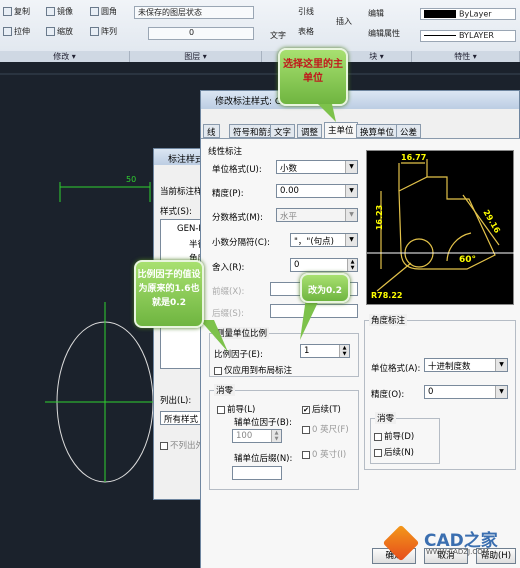 The width and height of the screenshot is (520, 568). I want to click on linetype-swatch, so click(440, 35).